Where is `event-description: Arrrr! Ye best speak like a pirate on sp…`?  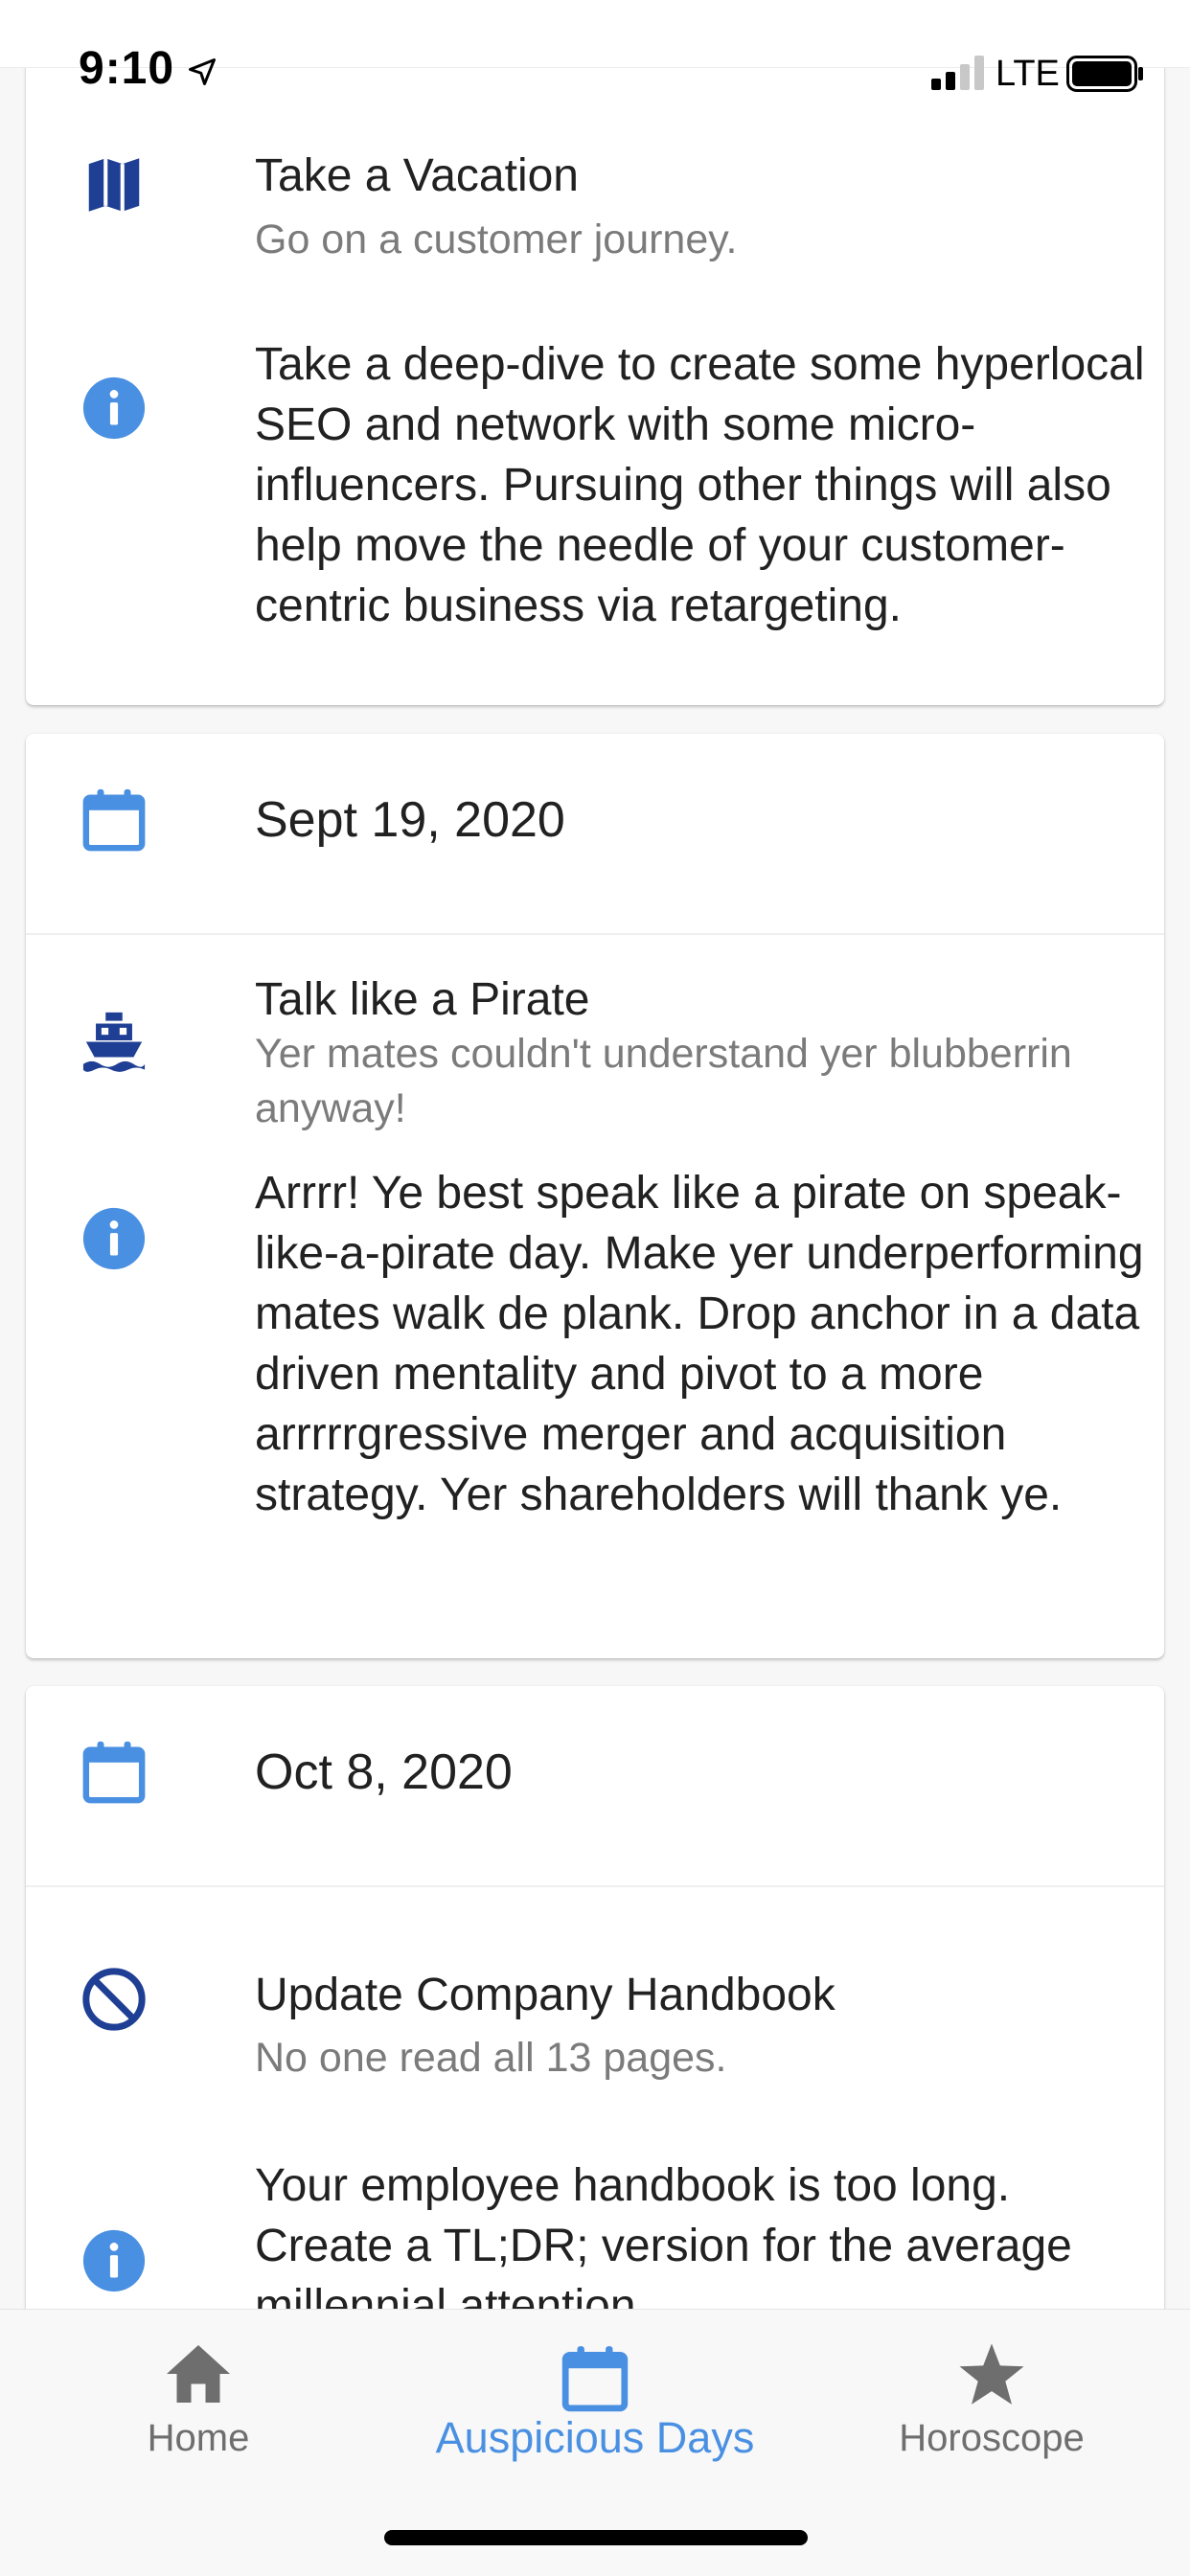
event-description: Arrrr! Ye best speak like a pirate on sp… is located at coordinates (700, 1344).